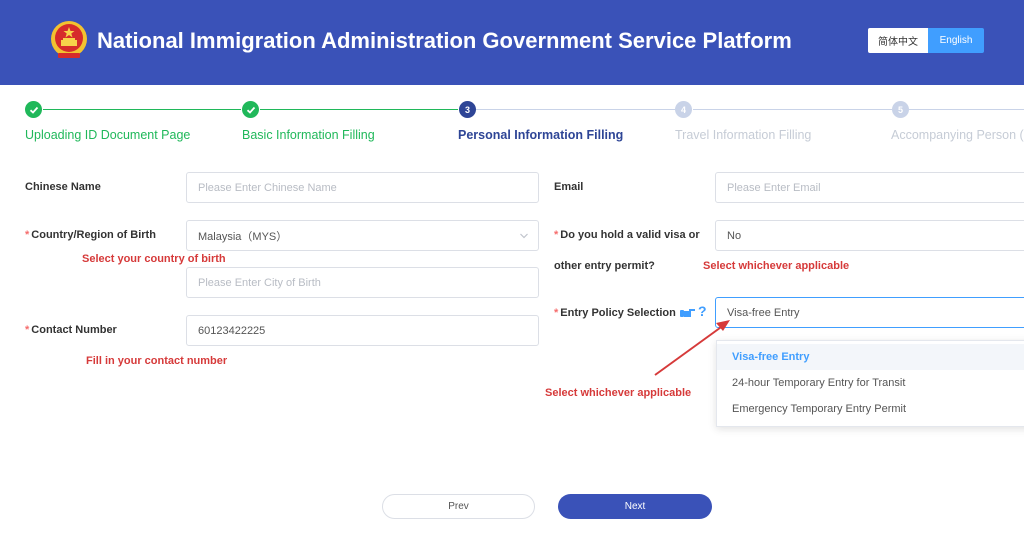 The width and height of the screenshot is (1024, 544). I want to click on step-1-circle, so click(33, 109).